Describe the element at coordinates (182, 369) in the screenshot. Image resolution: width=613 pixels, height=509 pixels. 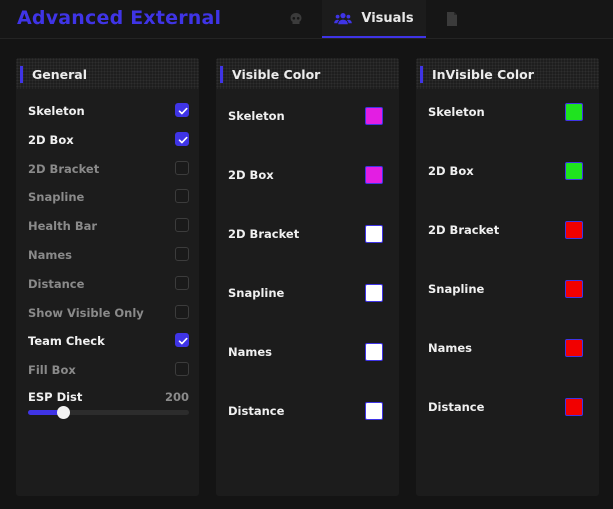
I see `fill-box-checkbox` at that location.